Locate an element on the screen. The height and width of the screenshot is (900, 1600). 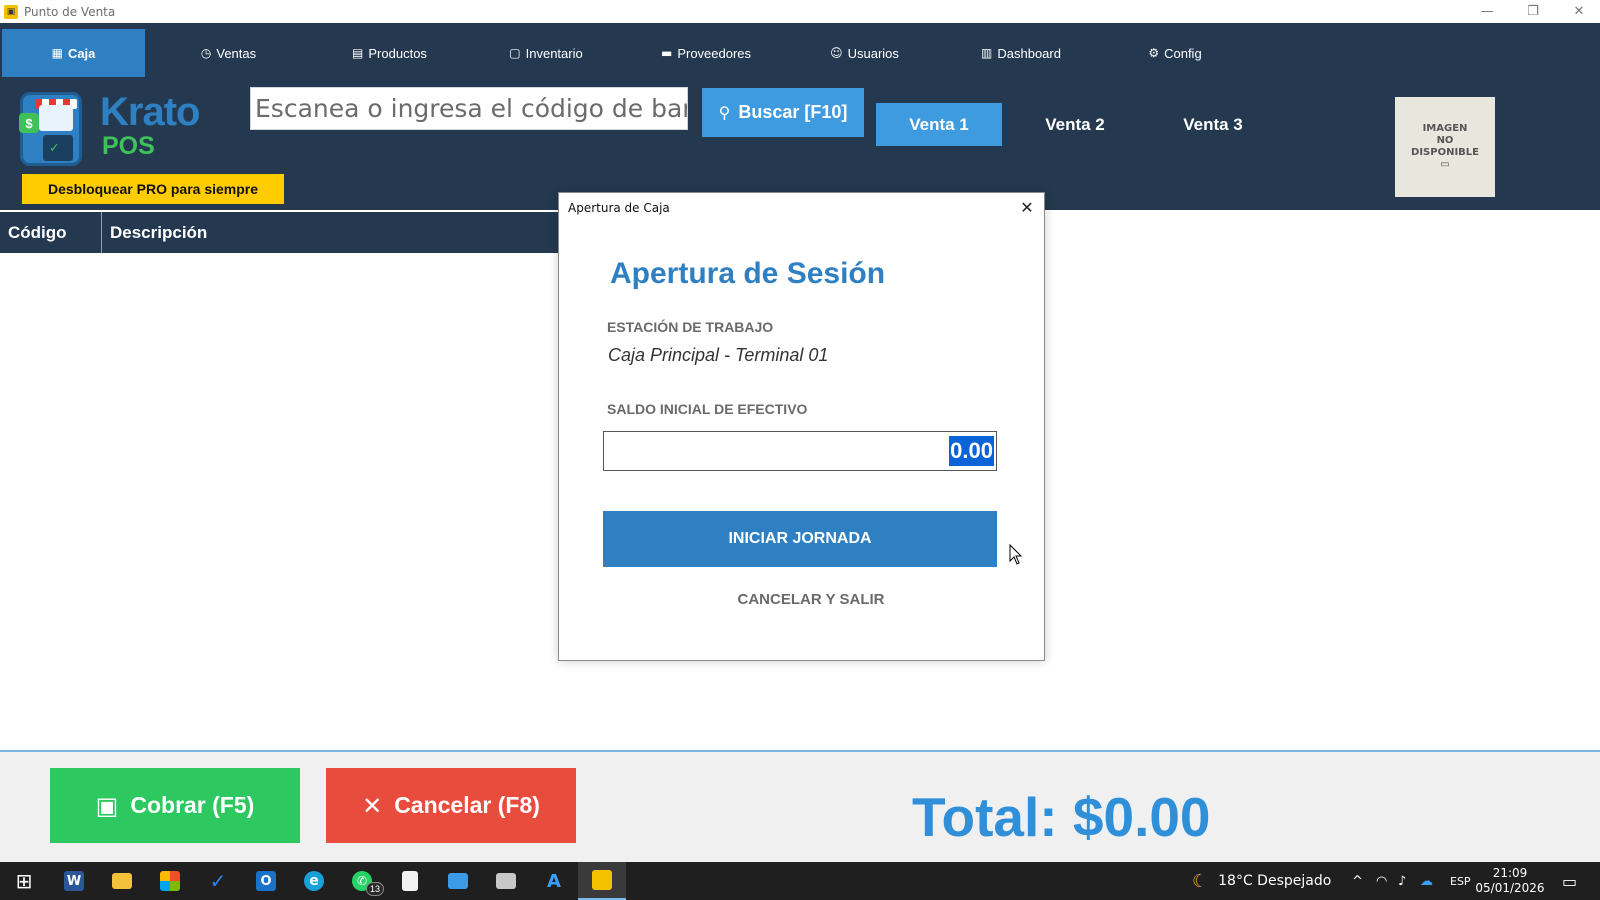
weather-widget: ☾ 18°C Despejado is located at coordinates (1261, 881).